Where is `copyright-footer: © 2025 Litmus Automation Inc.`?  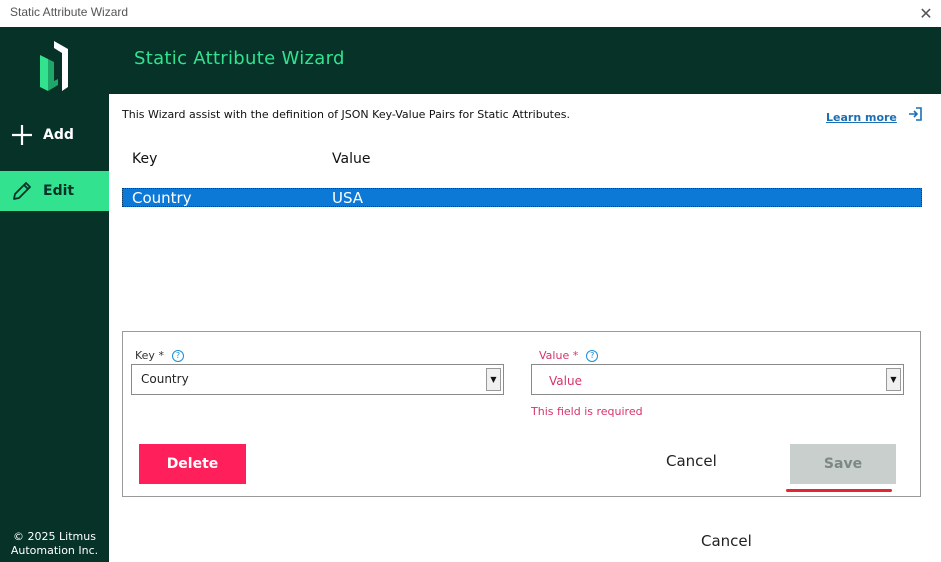
copyright-footer: © 2025 Litmus Automation Inc. is located at coordinates (54, 544).